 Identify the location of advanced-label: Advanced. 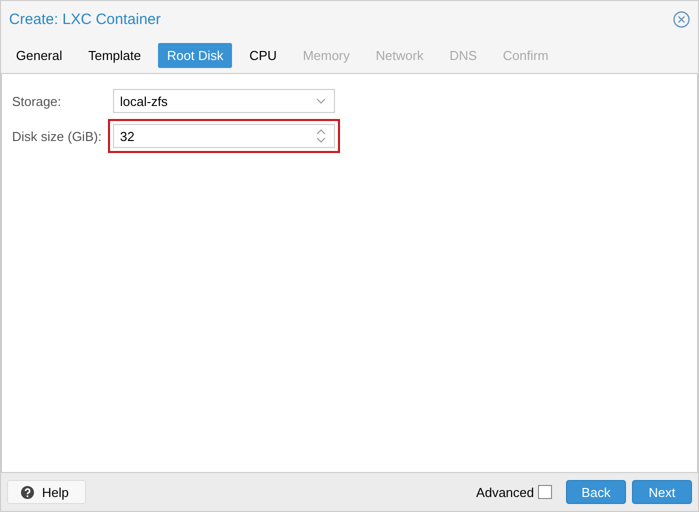
(505, 492).